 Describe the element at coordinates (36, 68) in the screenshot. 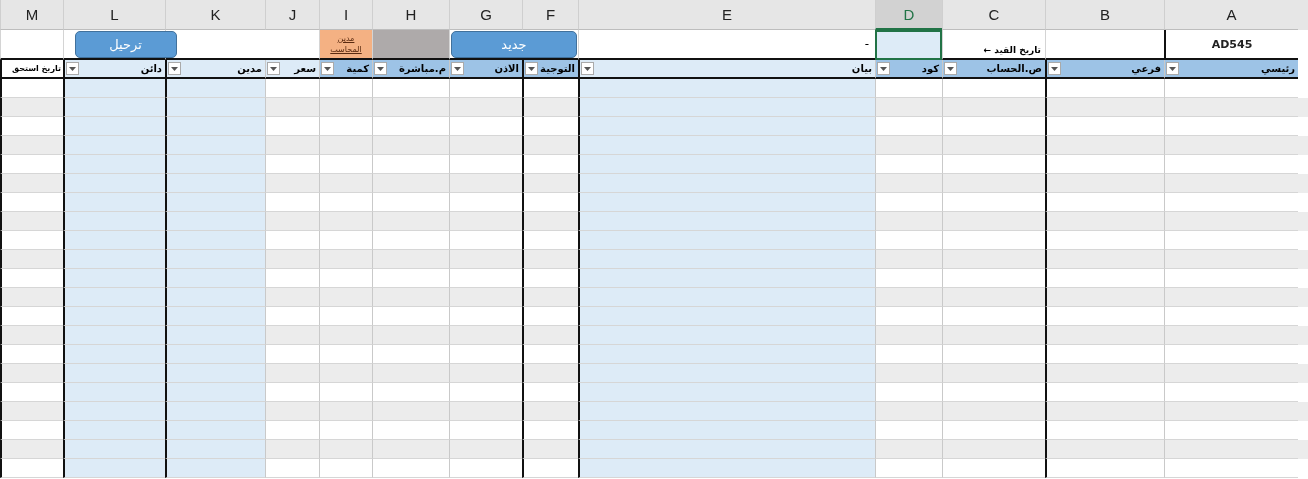

I see `header-label: تاريخ استحق` at that location.